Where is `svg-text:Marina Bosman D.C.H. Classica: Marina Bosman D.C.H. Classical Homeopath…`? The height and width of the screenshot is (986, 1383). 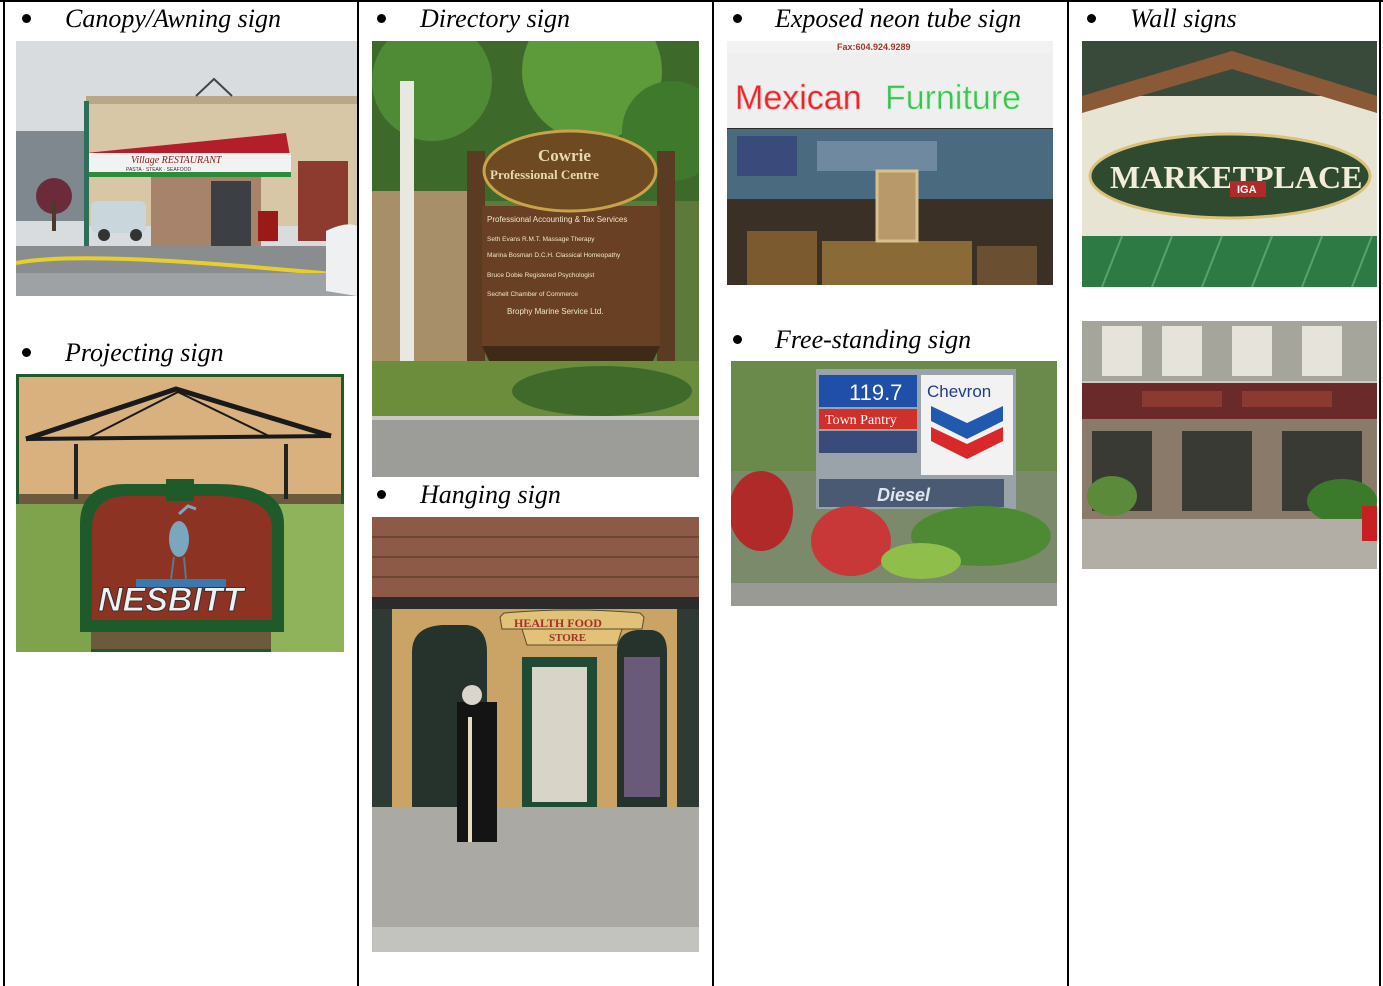
svg-text:Marina Bosman D.C.H. Classica: Marina Bosman D.C.H. Classical Homeopath… is located at coordinates (554, 255).